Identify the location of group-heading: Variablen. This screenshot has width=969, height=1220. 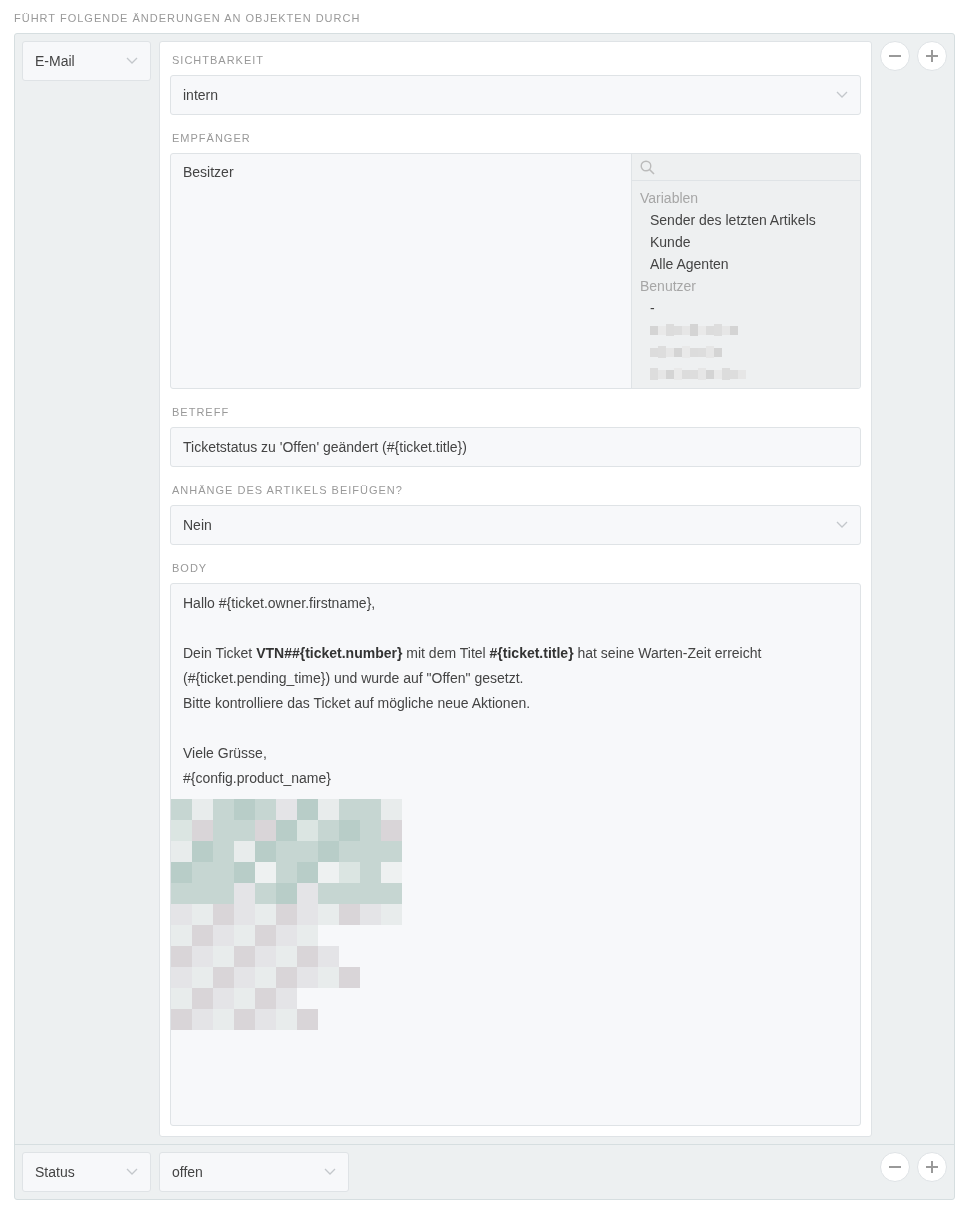
(669, 198).